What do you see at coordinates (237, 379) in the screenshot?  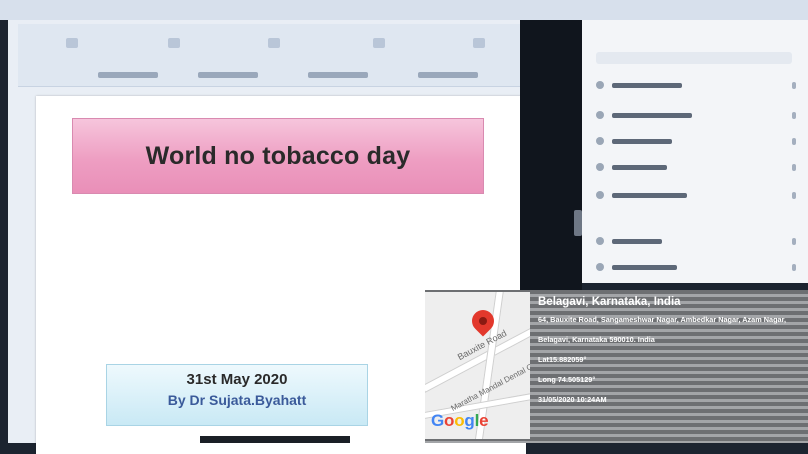 I see `slide-date: 31st May 2020` at bounding box center [237, 379].